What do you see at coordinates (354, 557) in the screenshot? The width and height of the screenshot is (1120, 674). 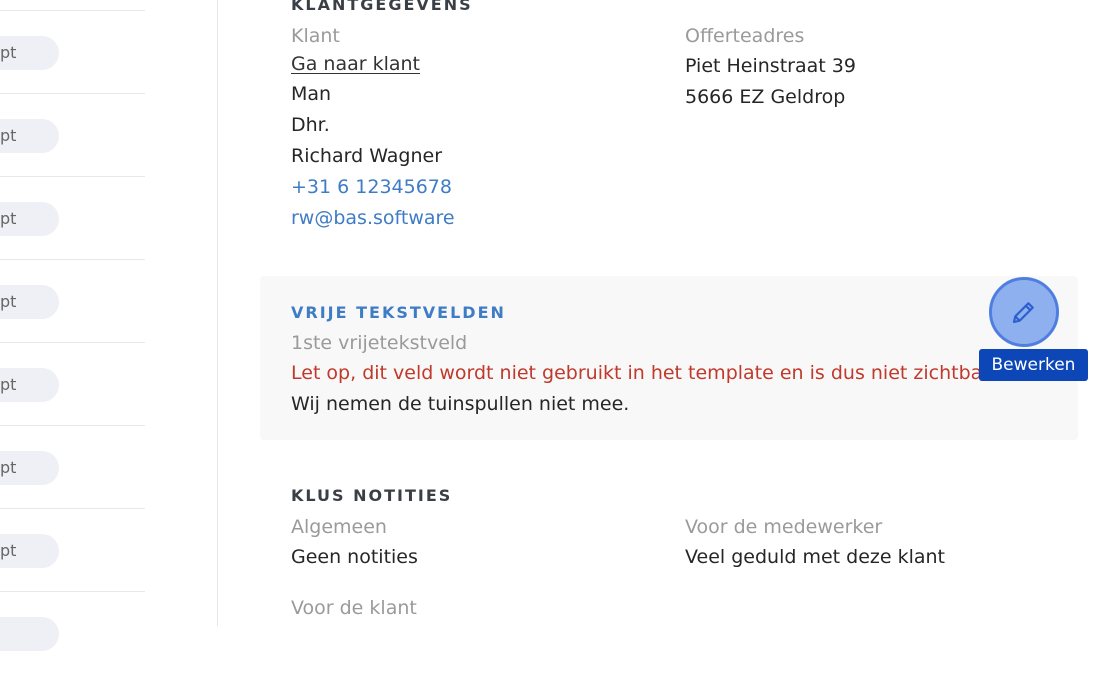 I see `notes-general-value: Geen notities` at bounding box center [354, 557].